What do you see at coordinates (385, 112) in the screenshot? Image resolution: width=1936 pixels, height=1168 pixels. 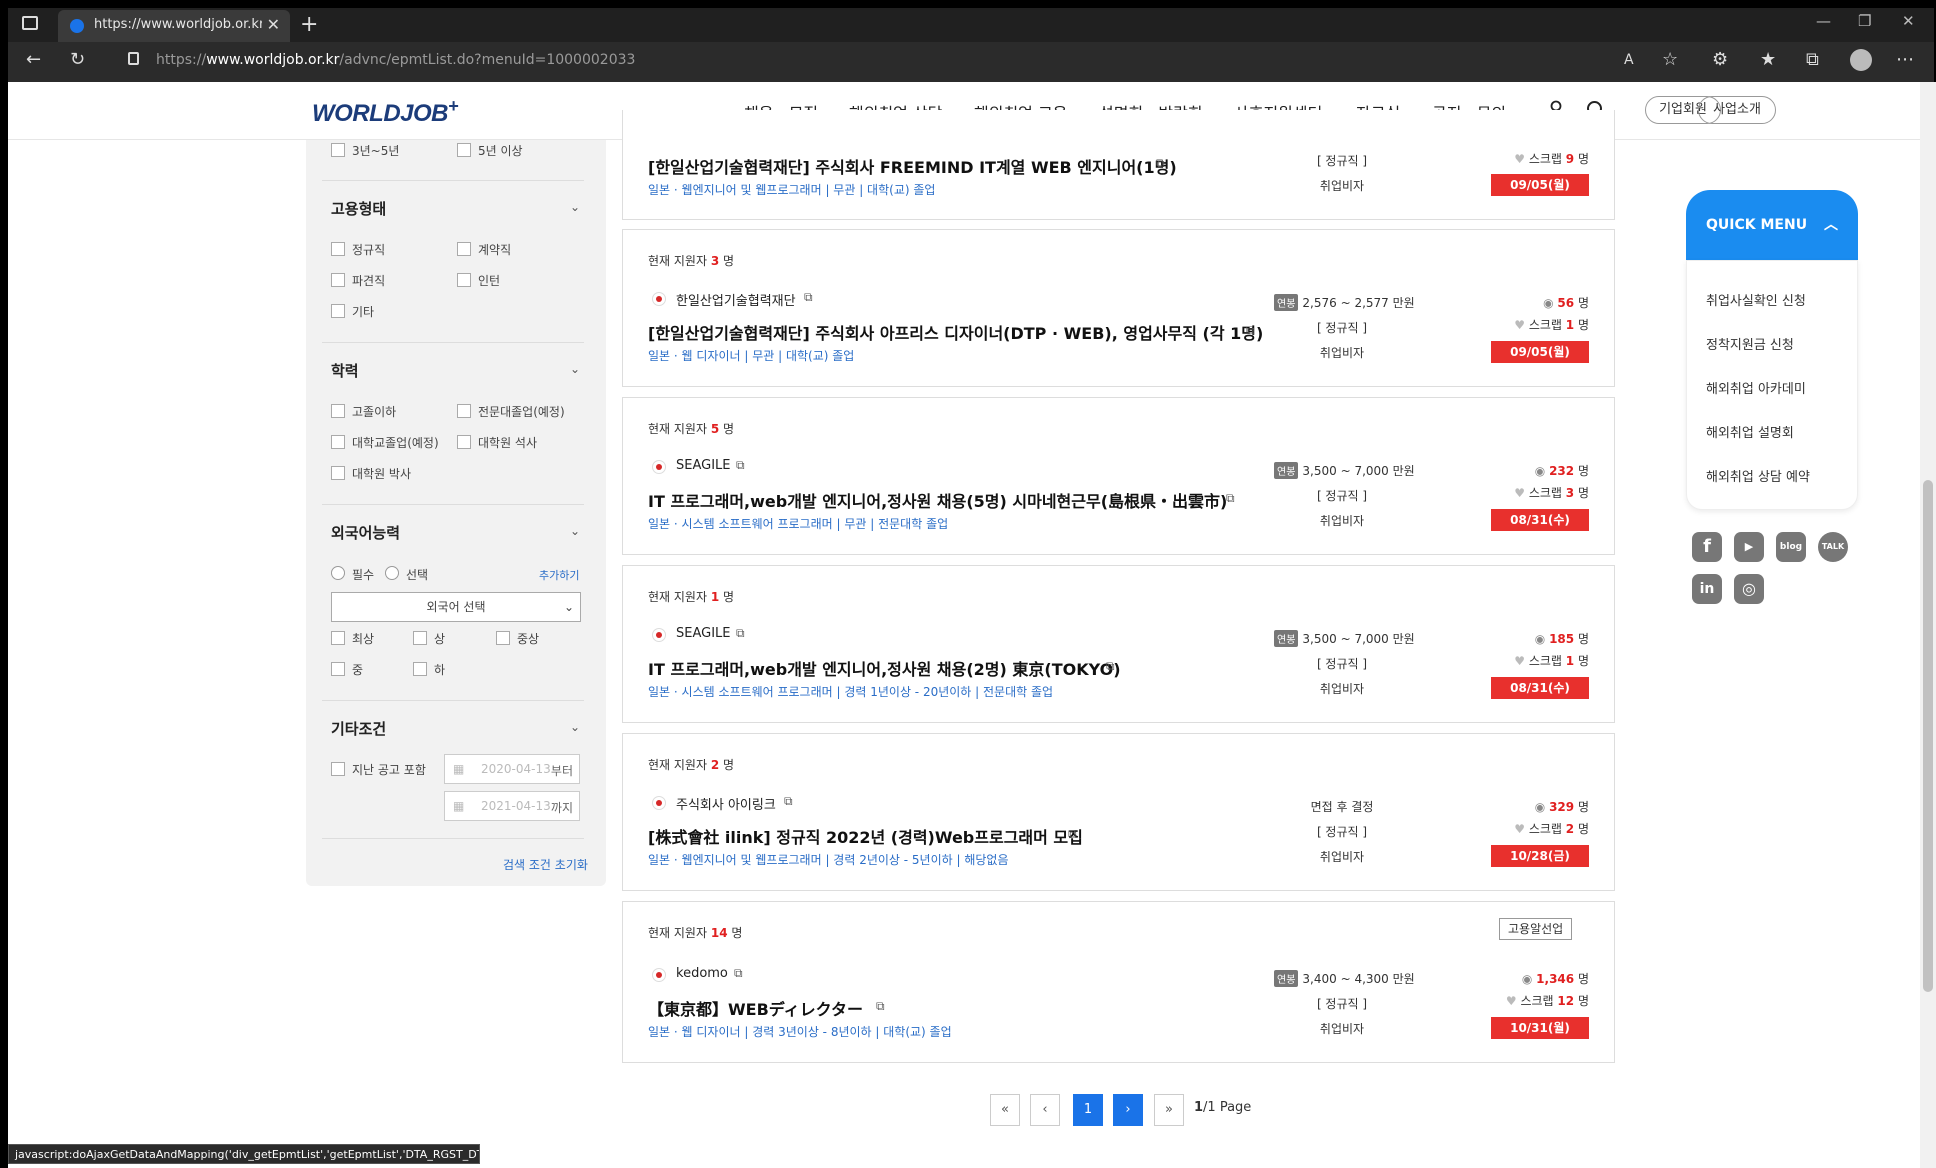 I see `site-logo: WORLDJOB+` at bounding box center [385, 112].